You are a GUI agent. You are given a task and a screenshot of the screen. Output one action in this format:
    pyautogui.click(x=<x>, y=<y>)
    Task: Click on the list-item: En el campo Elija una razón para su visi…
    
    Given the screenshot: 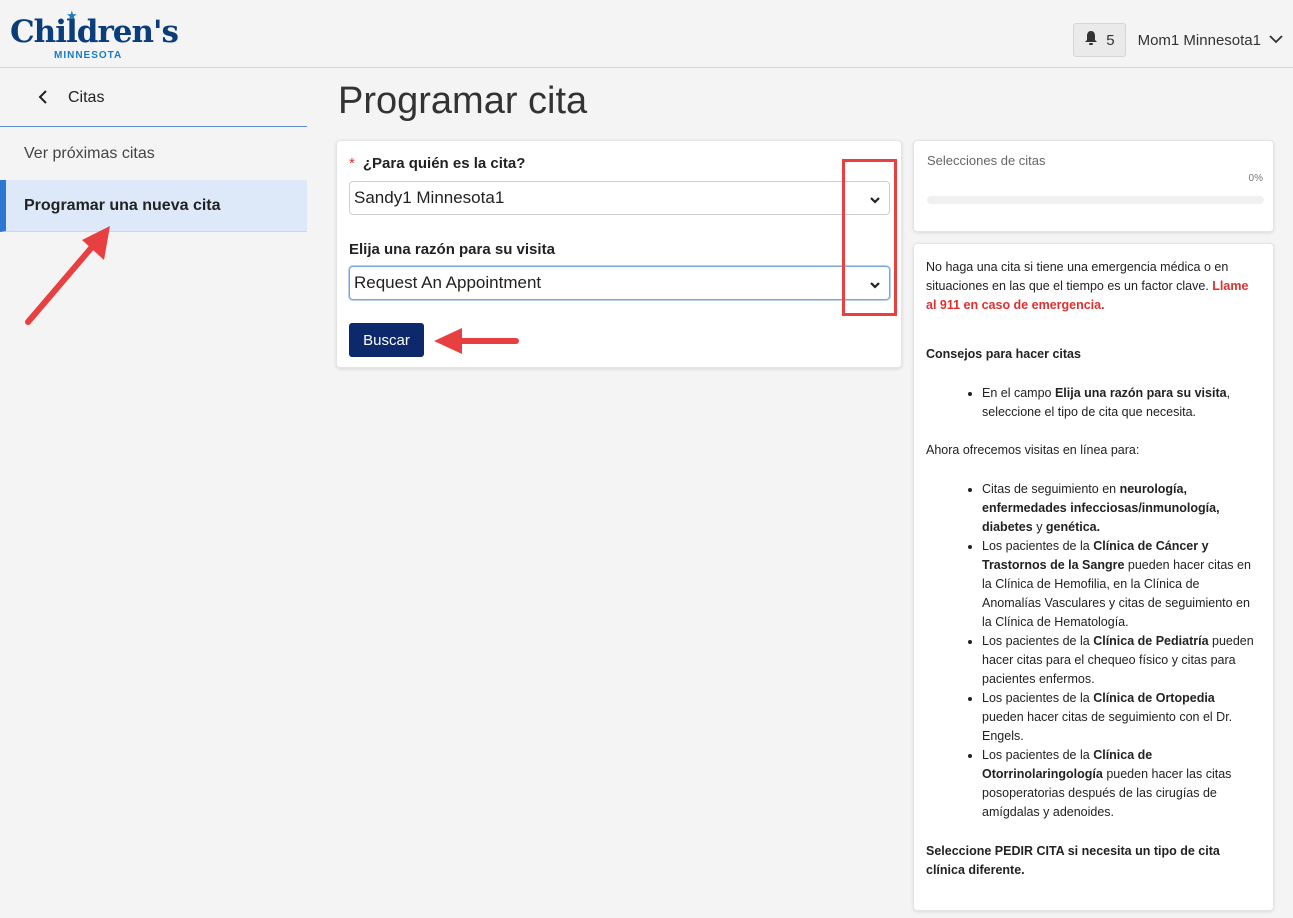 What is the action you would take?
    pyautogui.click(x=1120, y=403)
    